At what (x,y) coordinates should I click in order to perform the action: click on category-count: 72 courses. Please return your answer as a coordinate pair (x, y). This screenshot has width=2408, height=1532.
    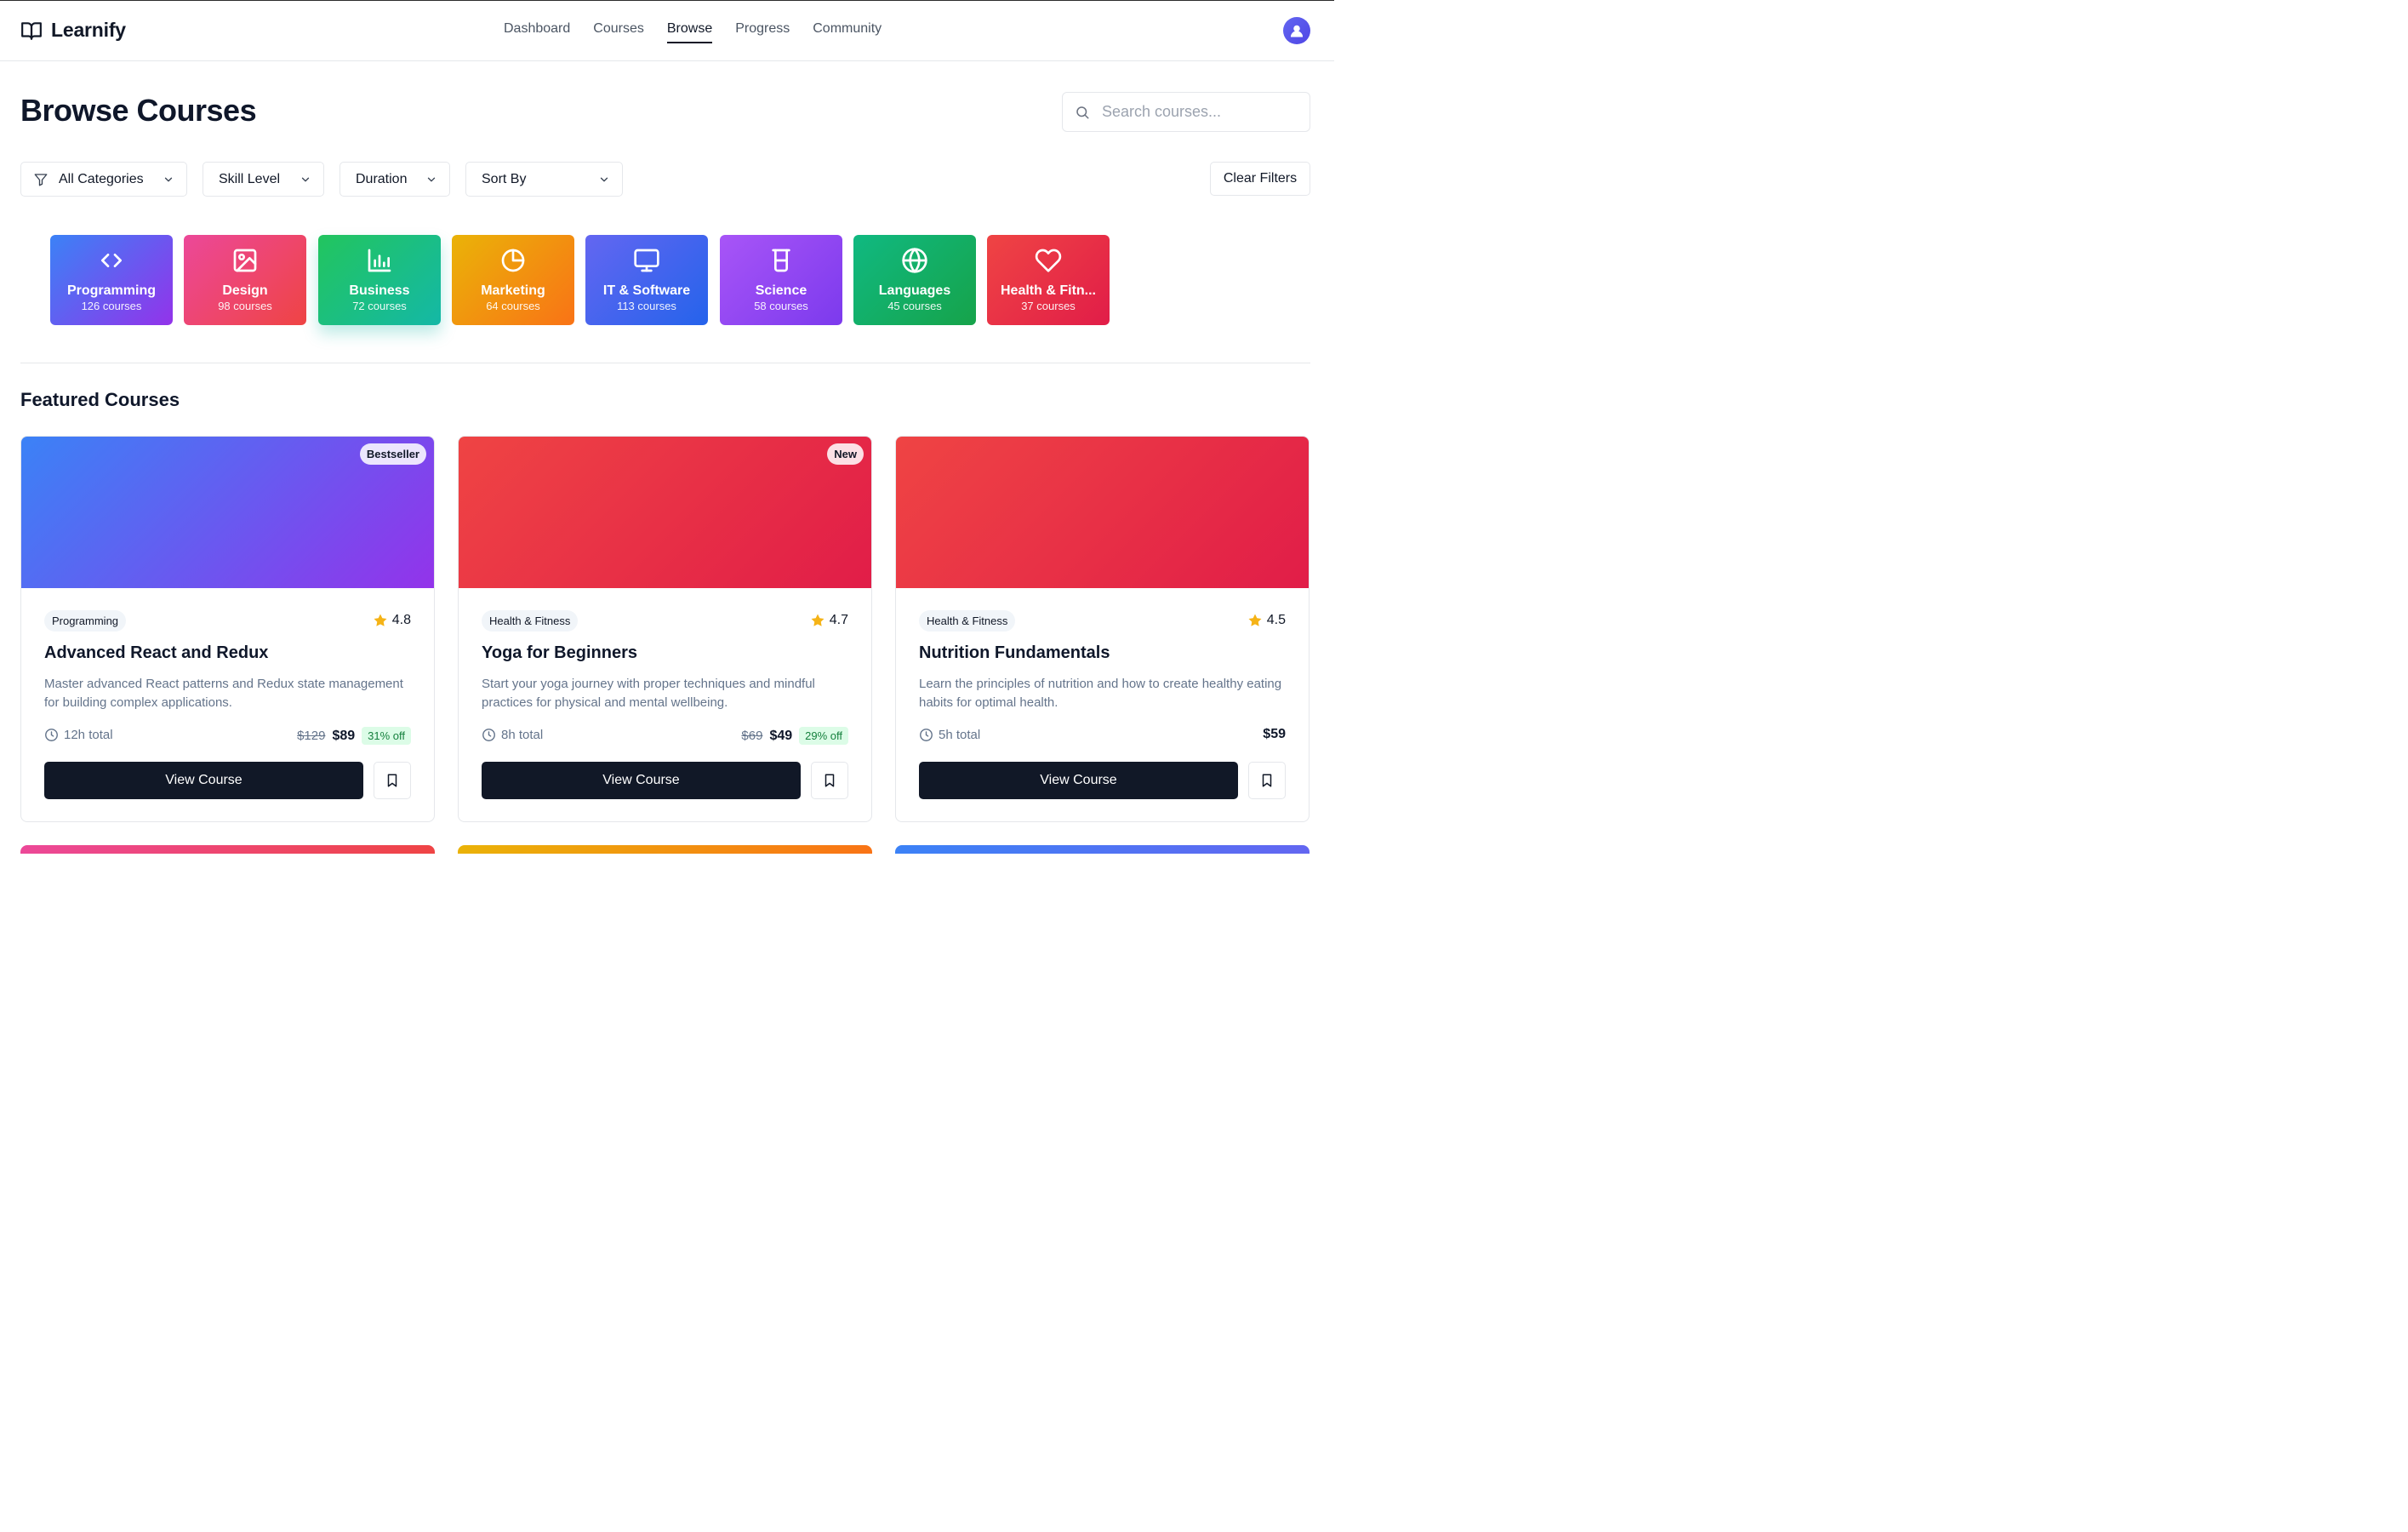
    Looking at the image, I should click on (379, 306).